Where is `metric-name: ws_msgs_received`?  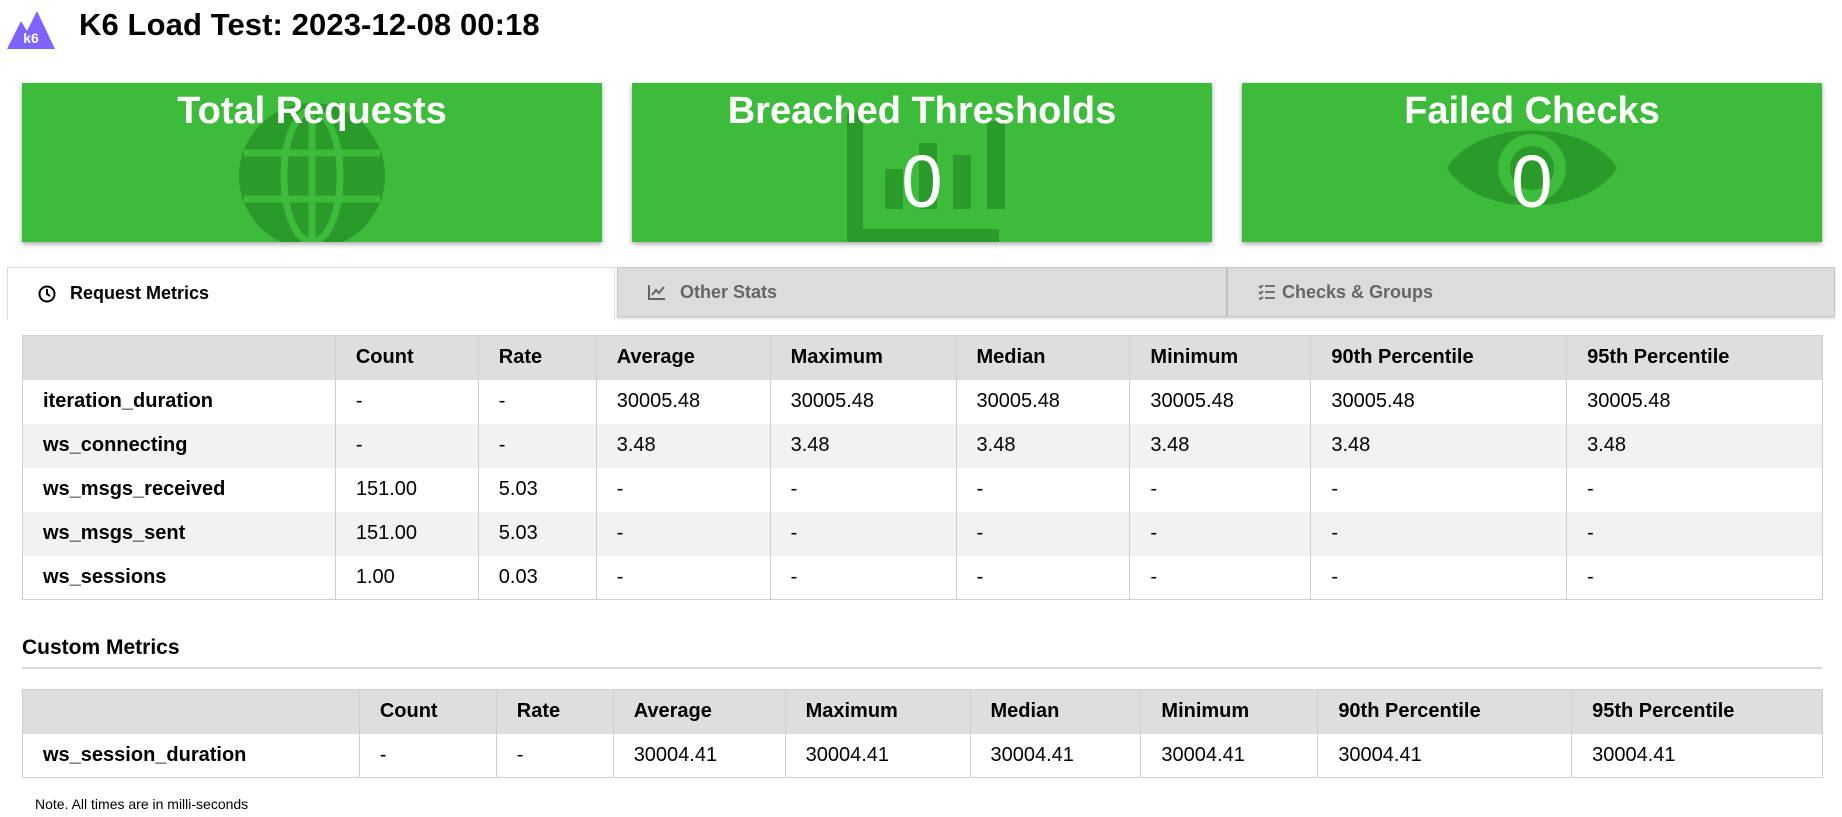 metric-name: ws_msgs_received is located at coordinates (179, 489).